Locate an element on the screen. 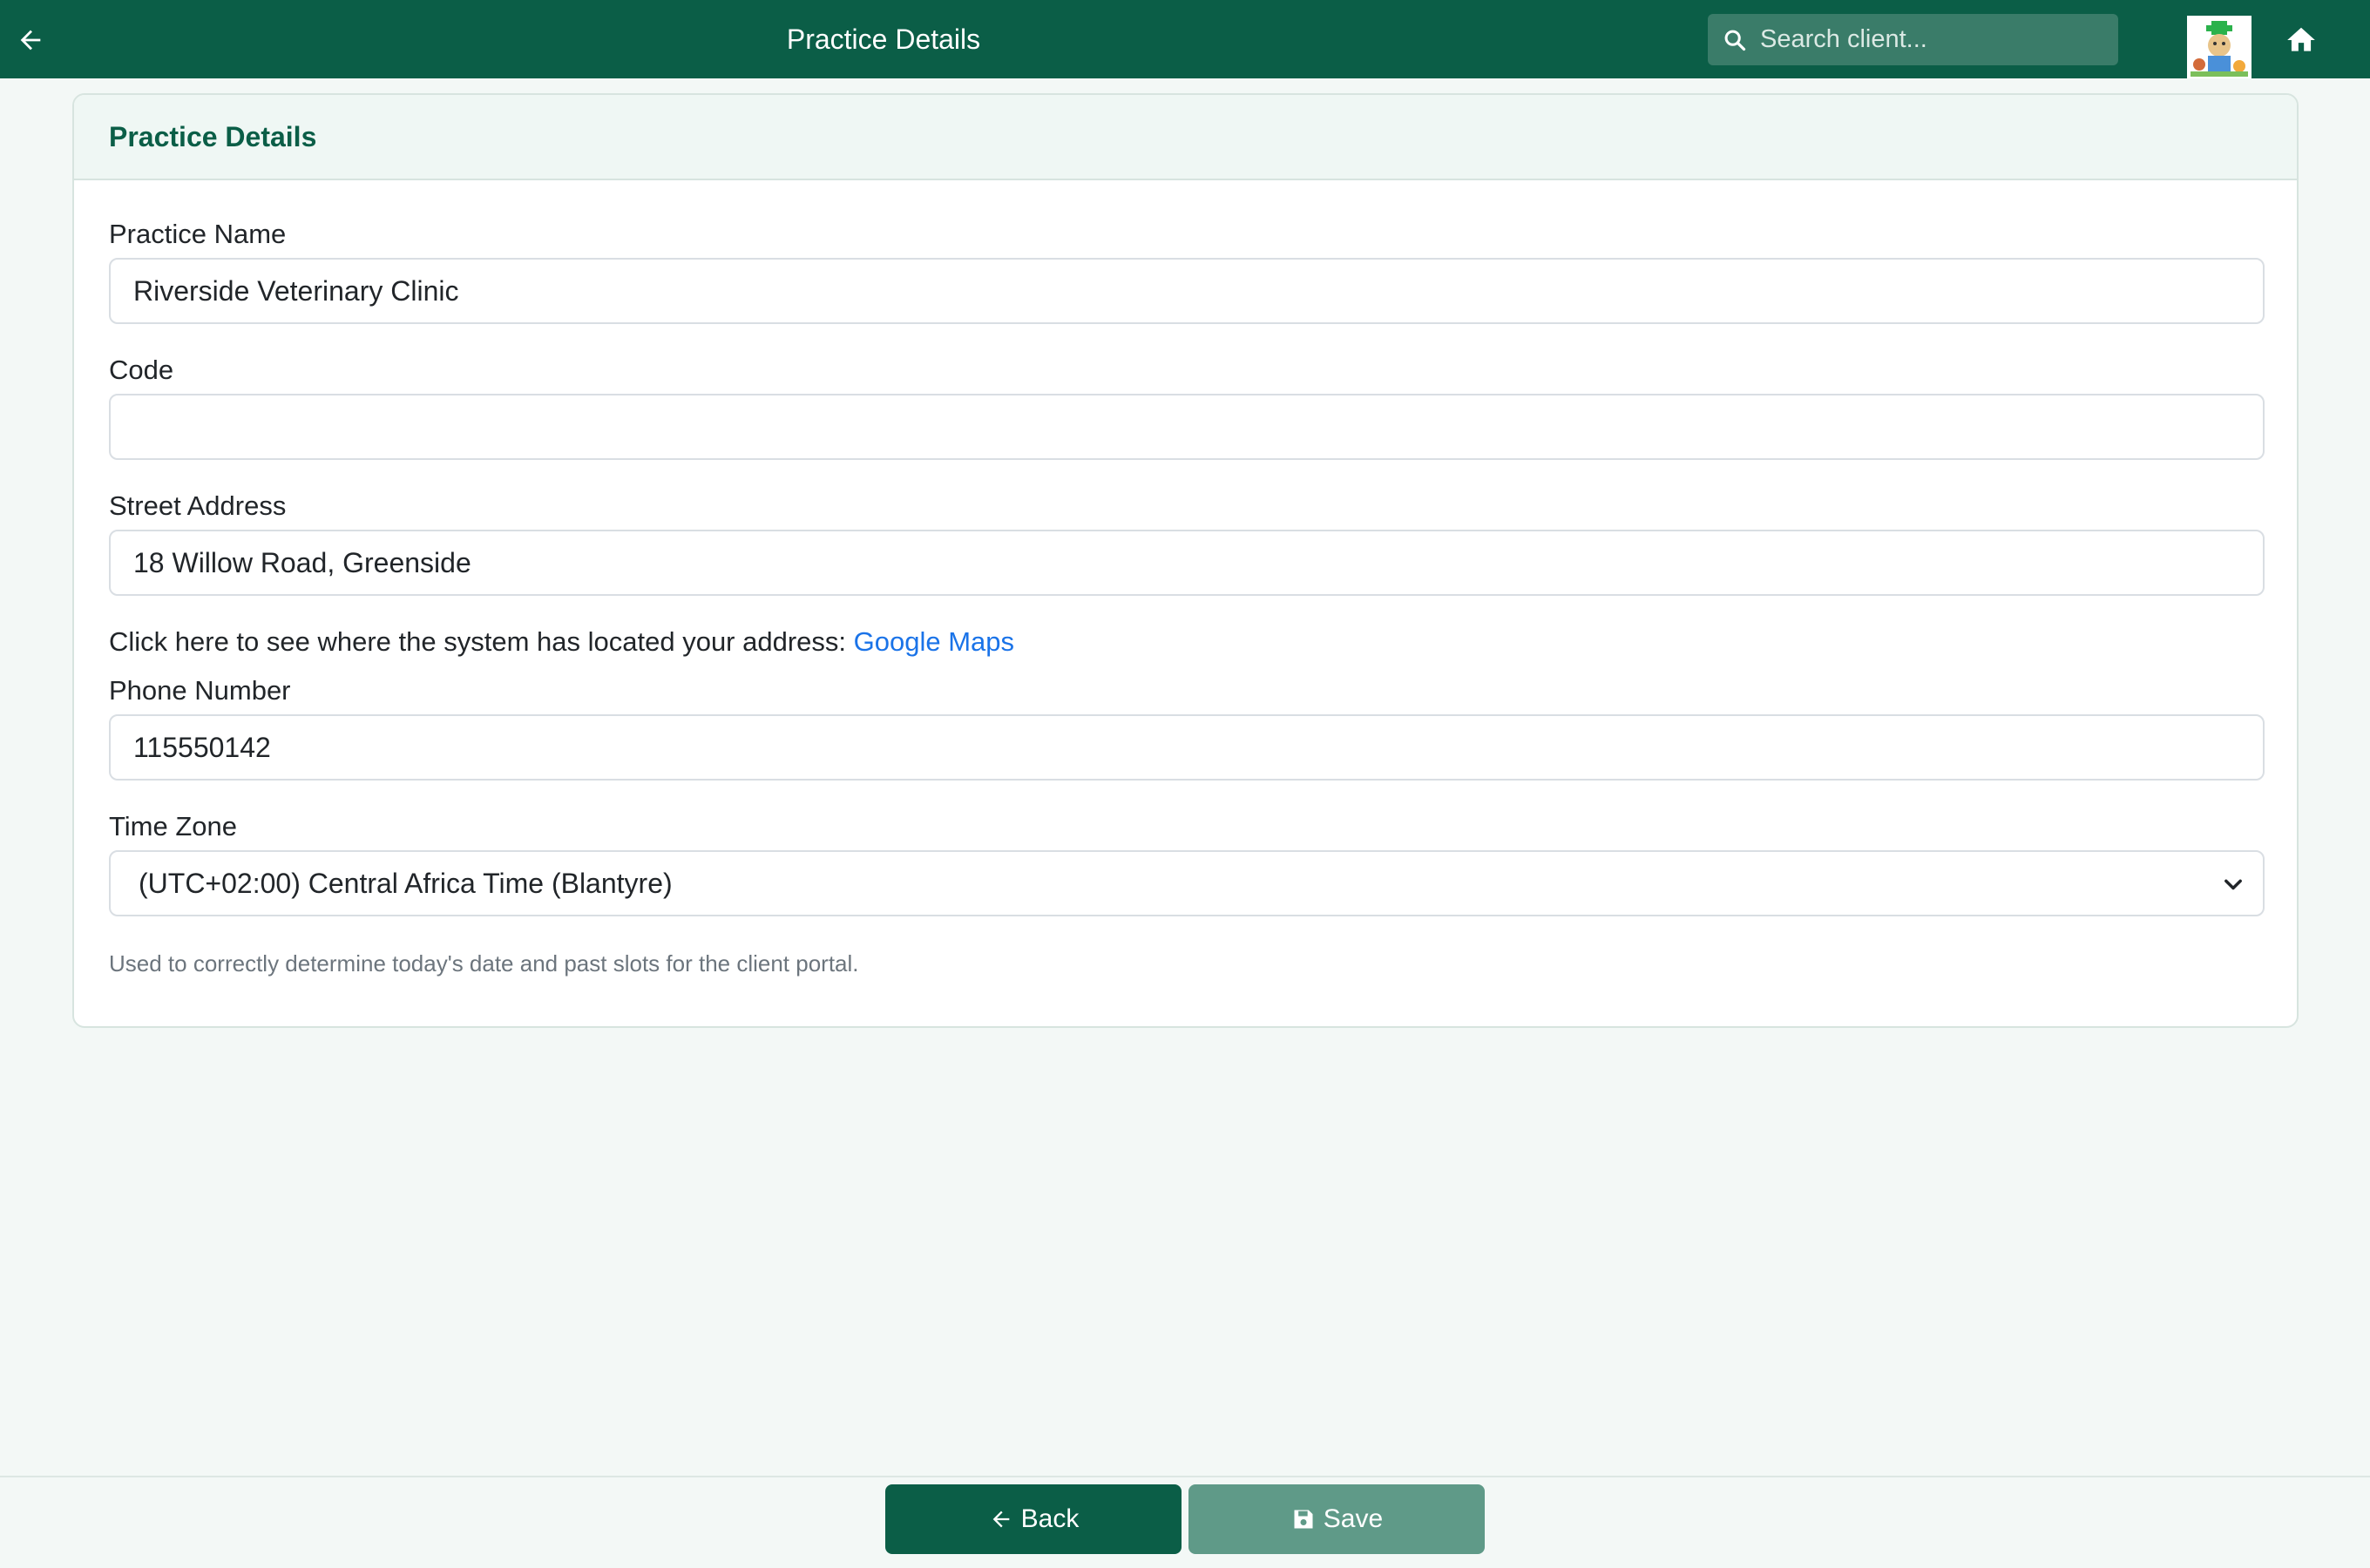 The height and width of the screenshot is (1568, 2370). code-label: Code is located at coordinates (141, 370).